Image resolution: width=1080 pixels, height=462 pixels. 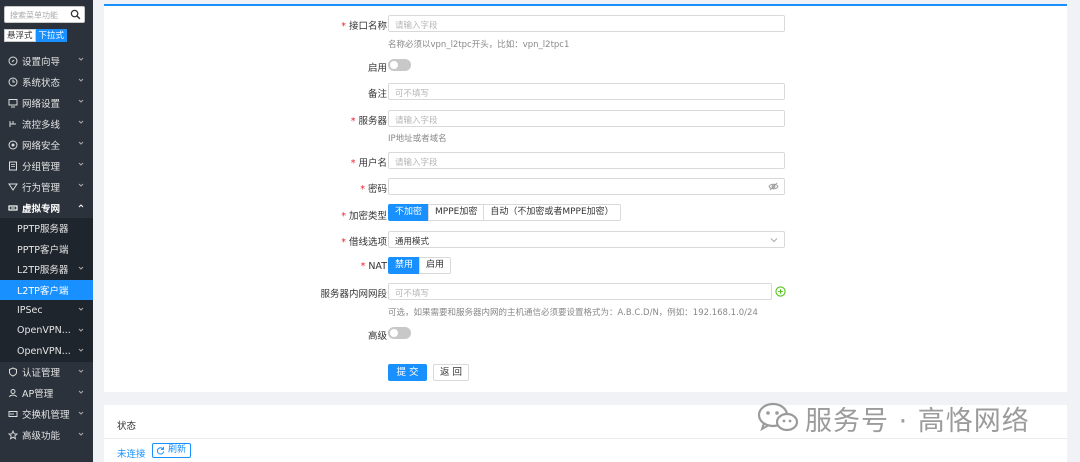 What do you see at coordinates (773, 186) in the screenshot?
I see `eye-off-icon` at bounding box center [773, 186].